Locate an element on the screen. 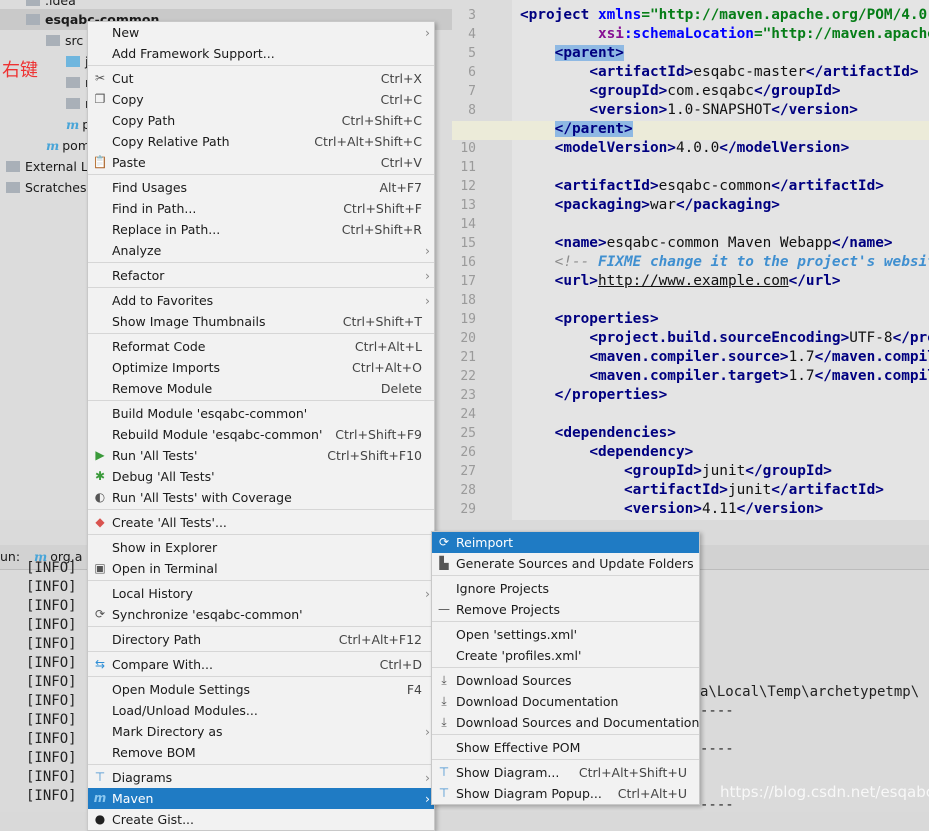 The width and height of the screenshot is (929, 831). menu-item-synchronize-esqabc-common: ⟳ Synchronize 'esqabc-common' is located at coordinates (261, 614).